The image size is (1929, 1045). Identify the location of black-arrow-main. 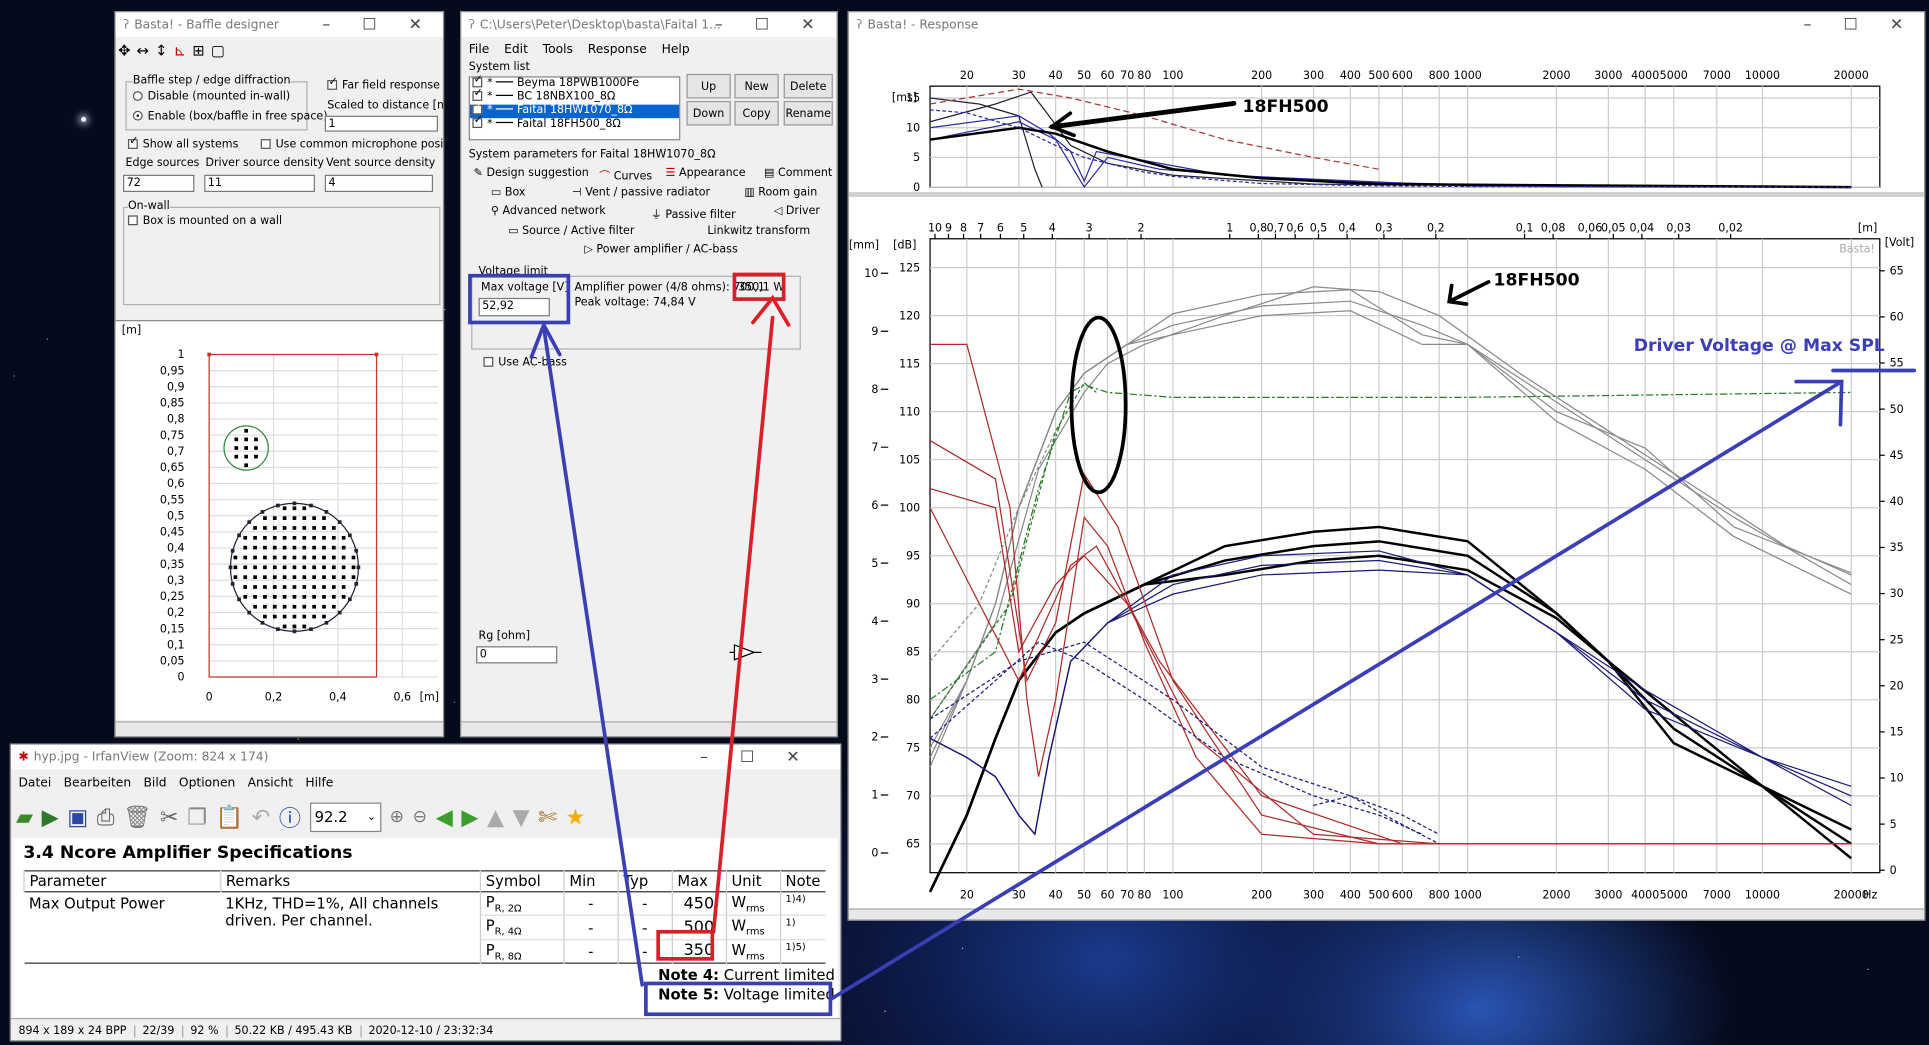
(1470, 291).